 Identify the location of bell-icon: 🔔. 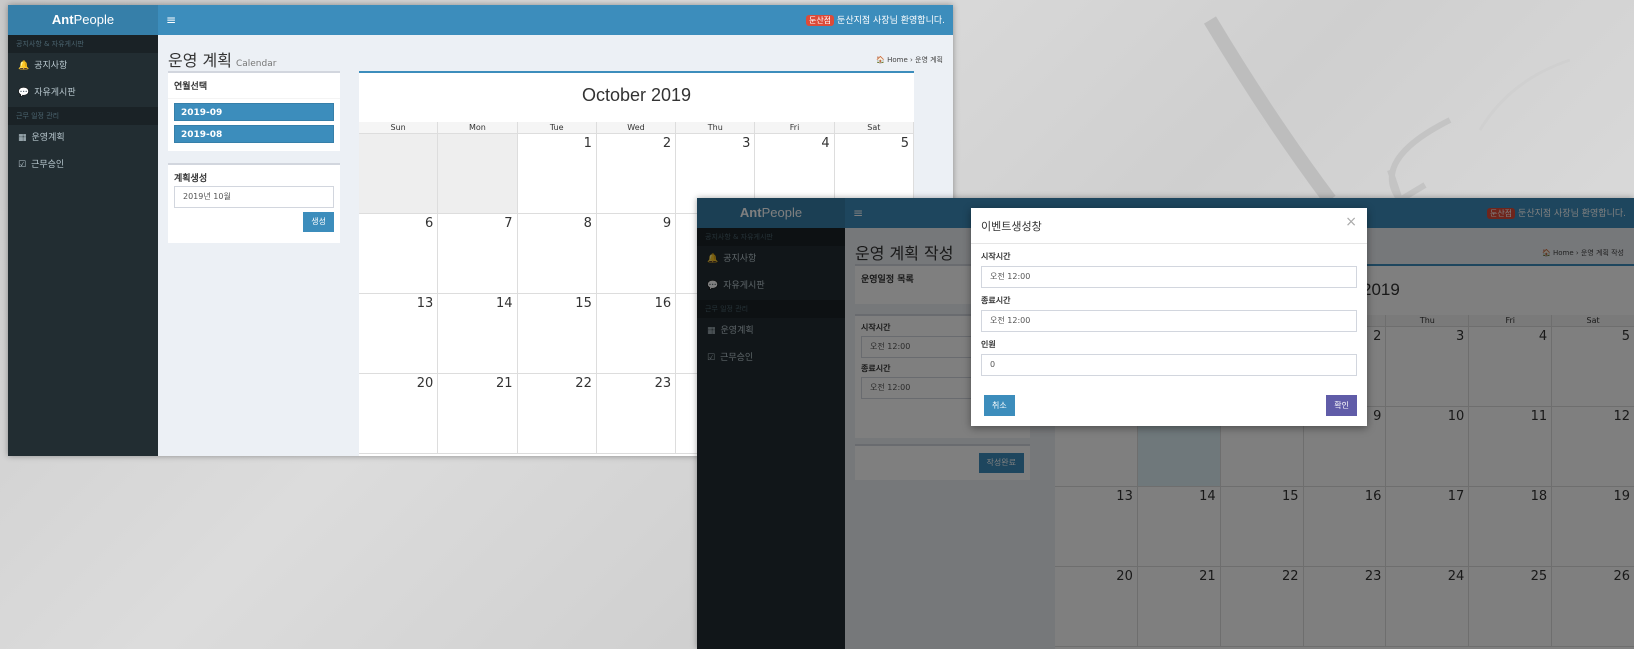
(24, 66).